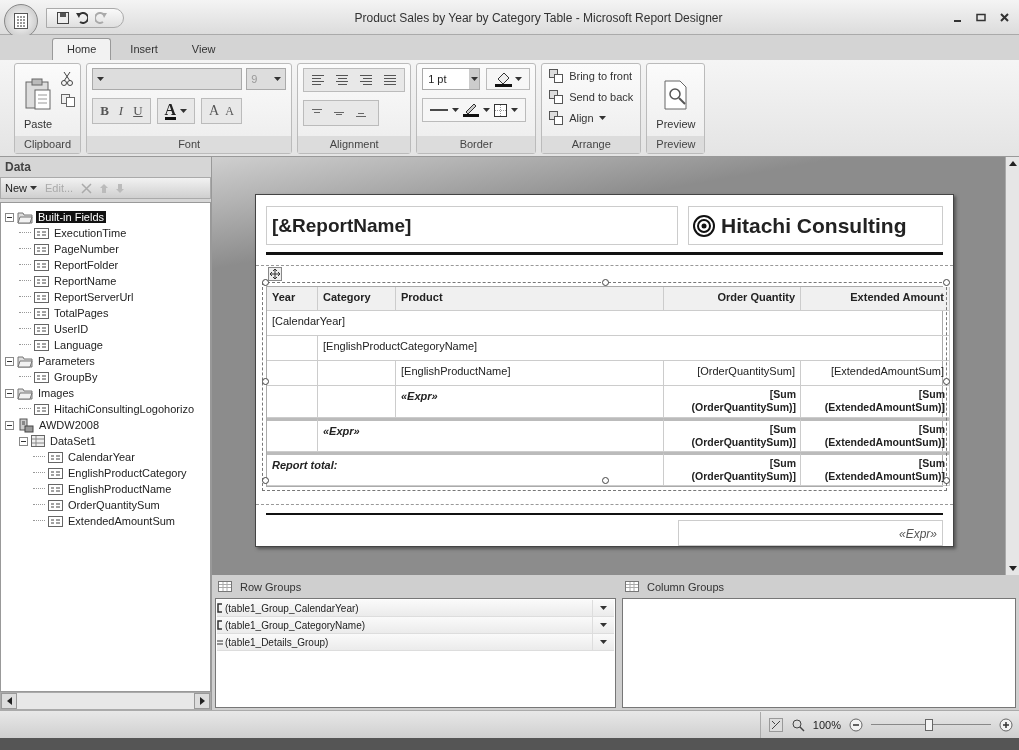 This screenshot has width=1019, height=750. I want to click on align-center-icon, so click(342, 80).